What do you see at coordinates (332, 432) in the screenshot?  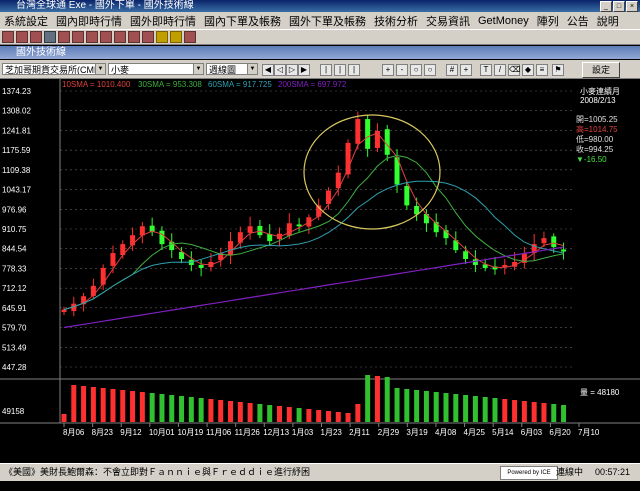 I see `x-tick-label: 1月23` at bounding box center [332, 432].